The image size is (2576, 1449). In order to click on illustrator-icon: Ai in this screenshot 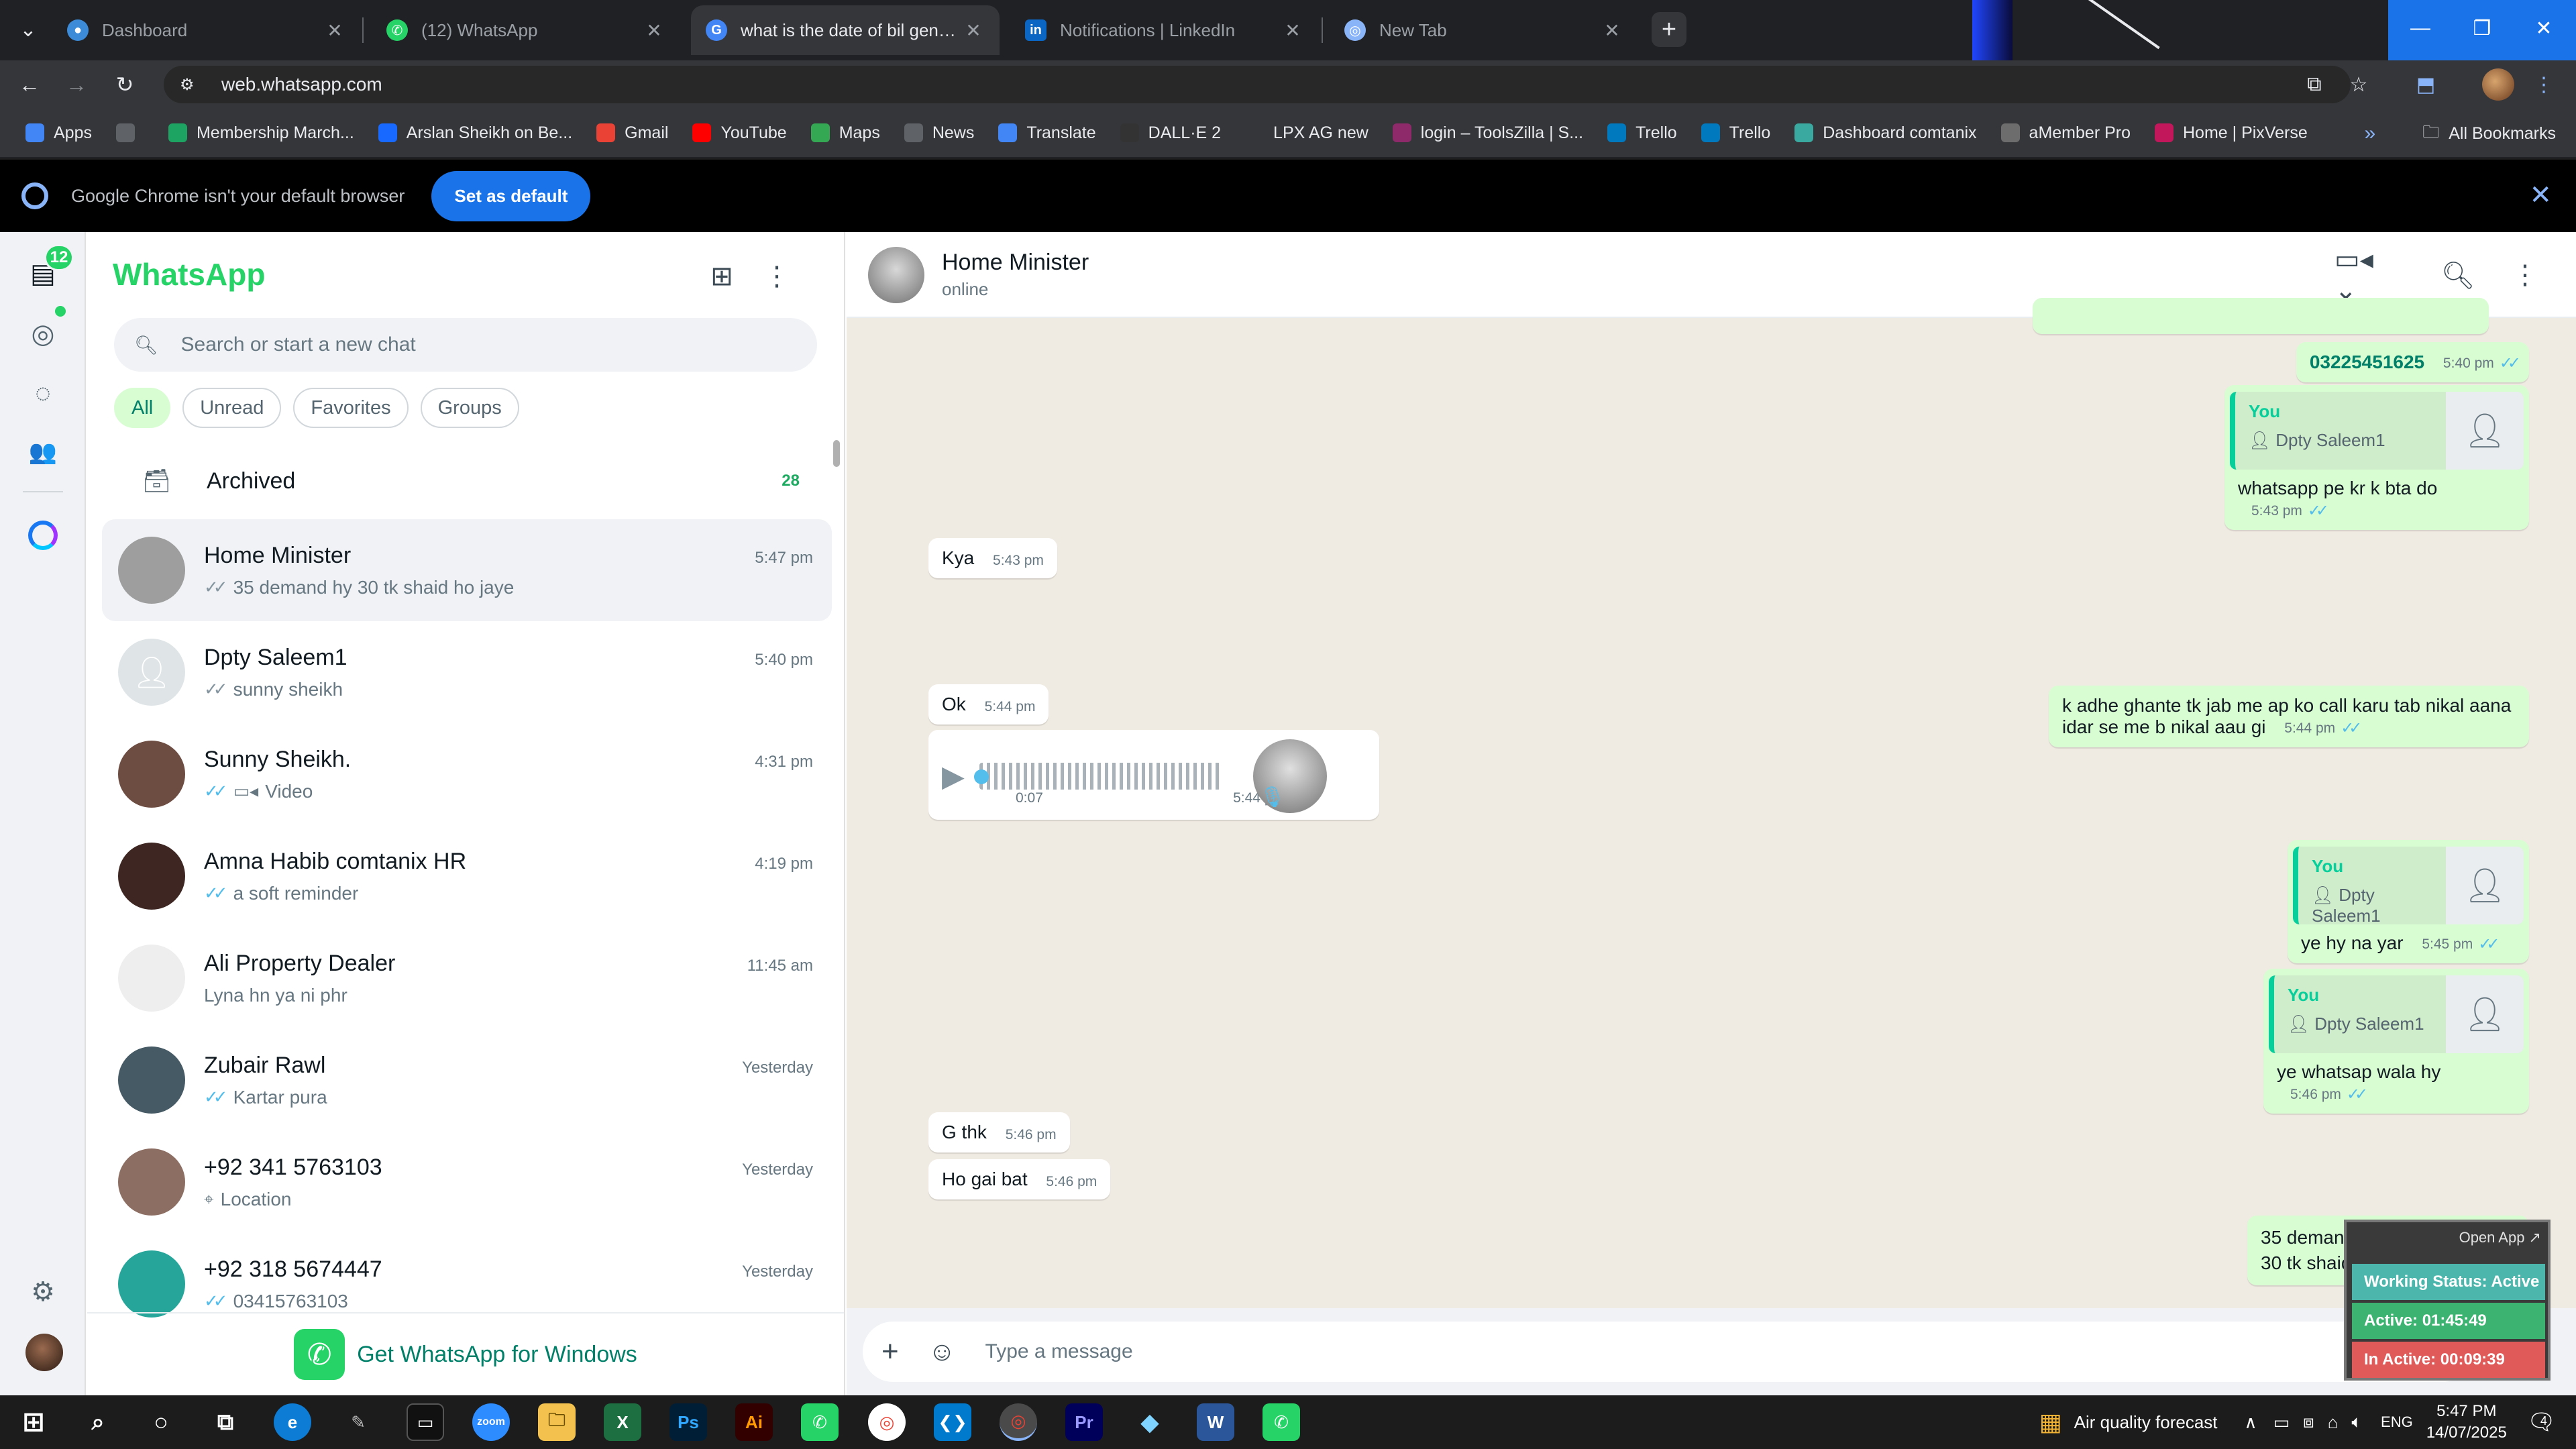, I will do `click(754, 1422)`.